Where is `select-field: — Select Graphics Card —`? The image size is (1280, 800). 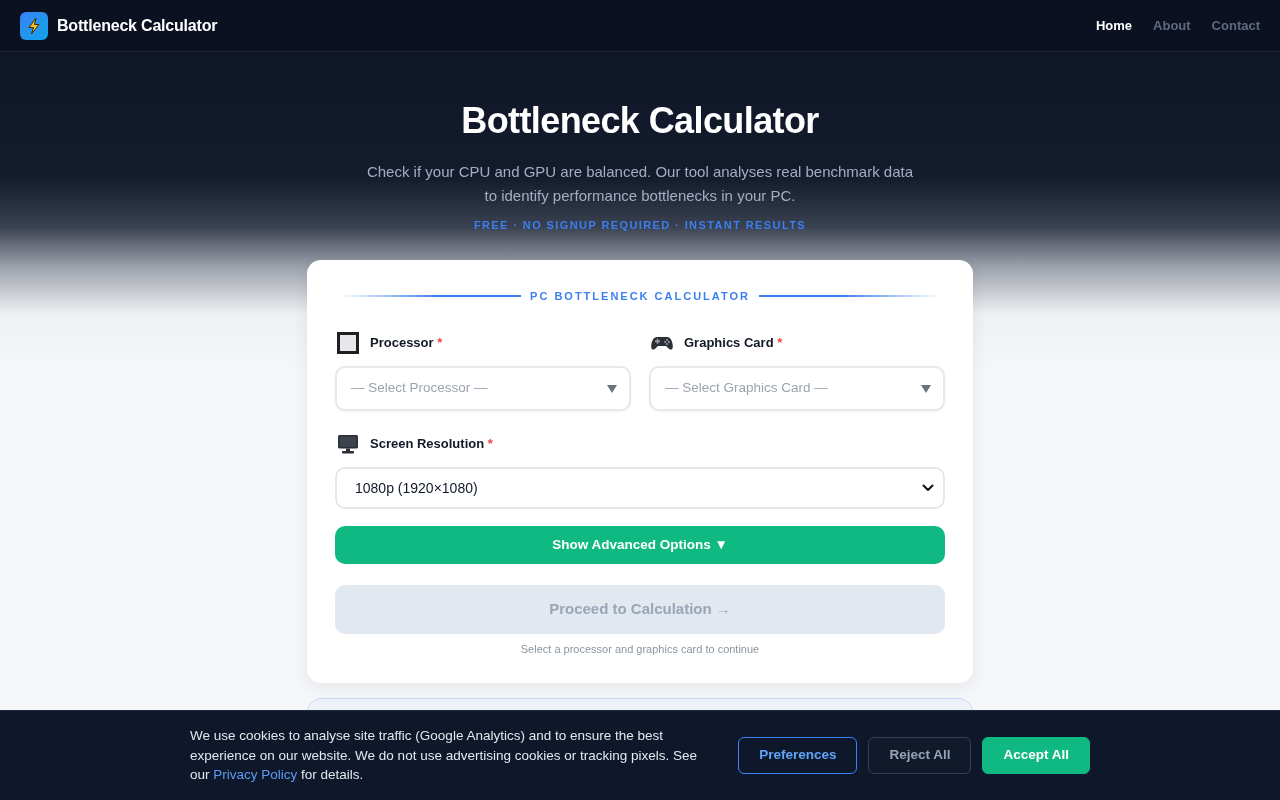
select-field: — Select Graphics Card — is located at coordinates (797, 388).